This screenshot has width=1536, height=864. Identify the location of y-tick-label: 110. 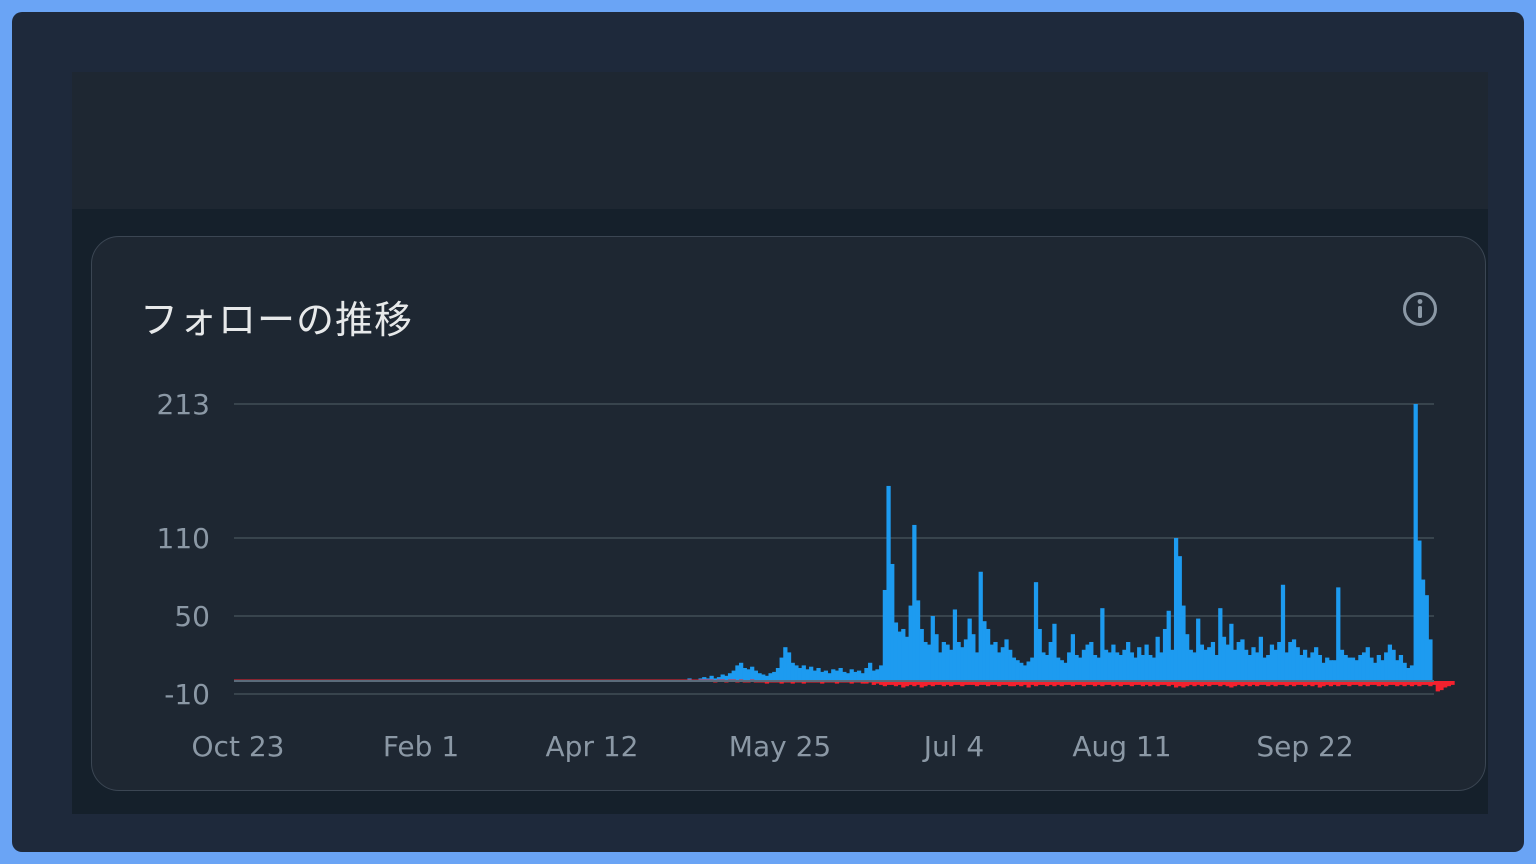
(183, 538).